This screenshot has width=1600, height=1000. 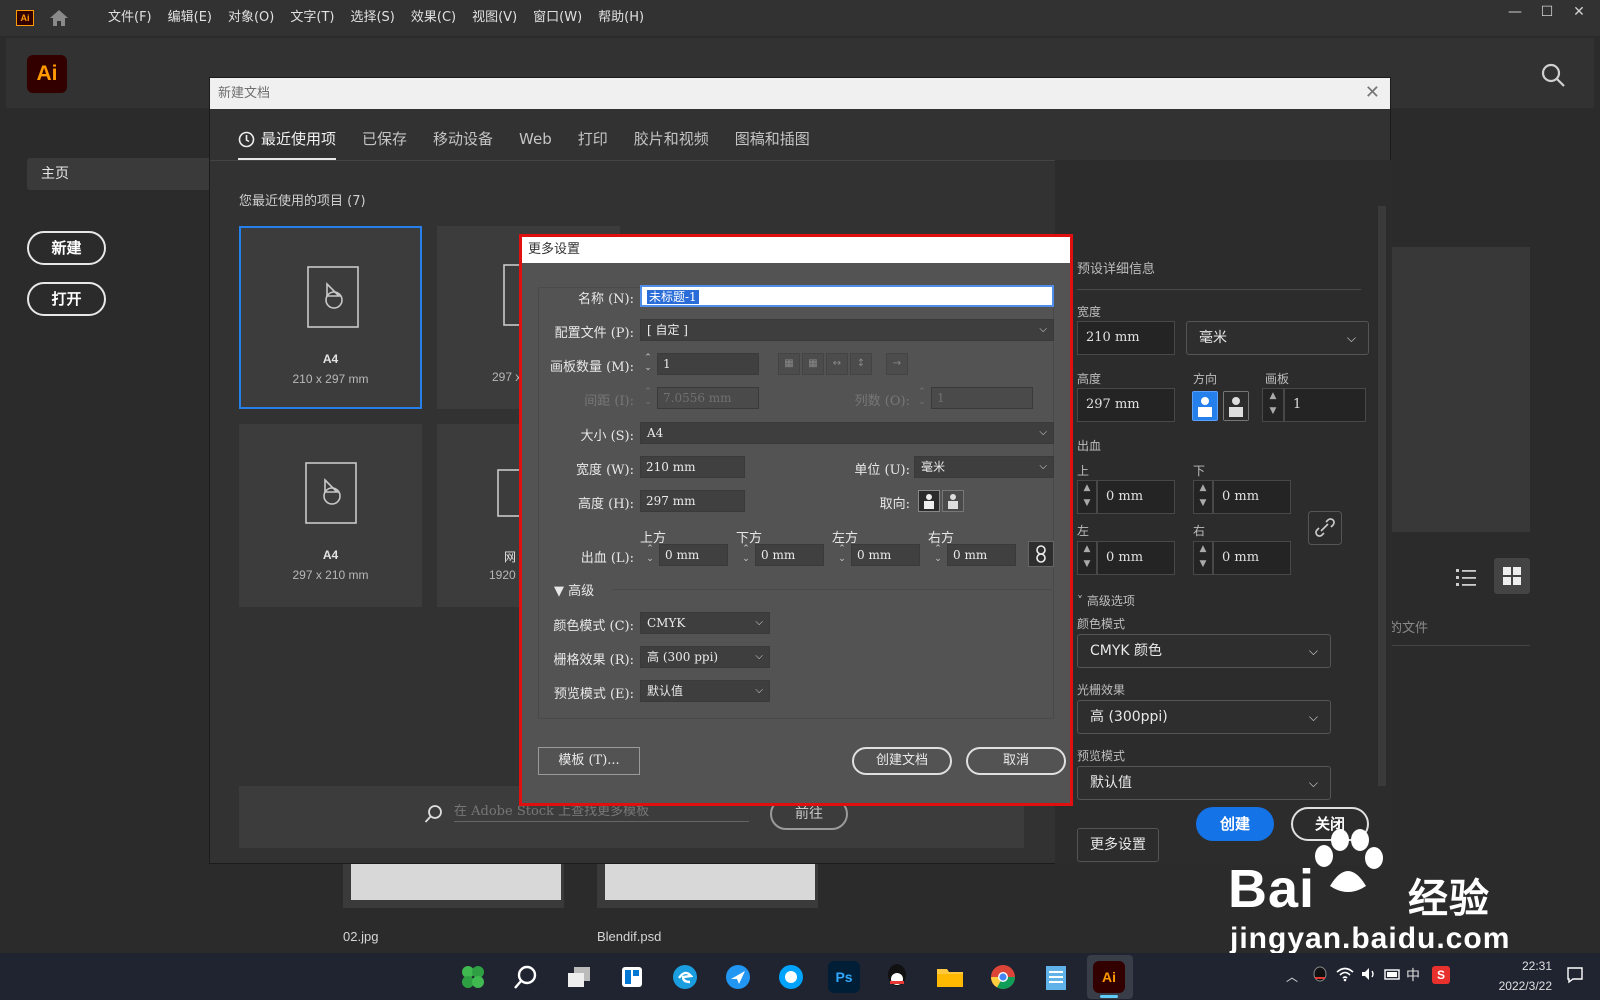 I want to click on artboards-stepper: ⌃ ⌄, so click(x=648, y=364).